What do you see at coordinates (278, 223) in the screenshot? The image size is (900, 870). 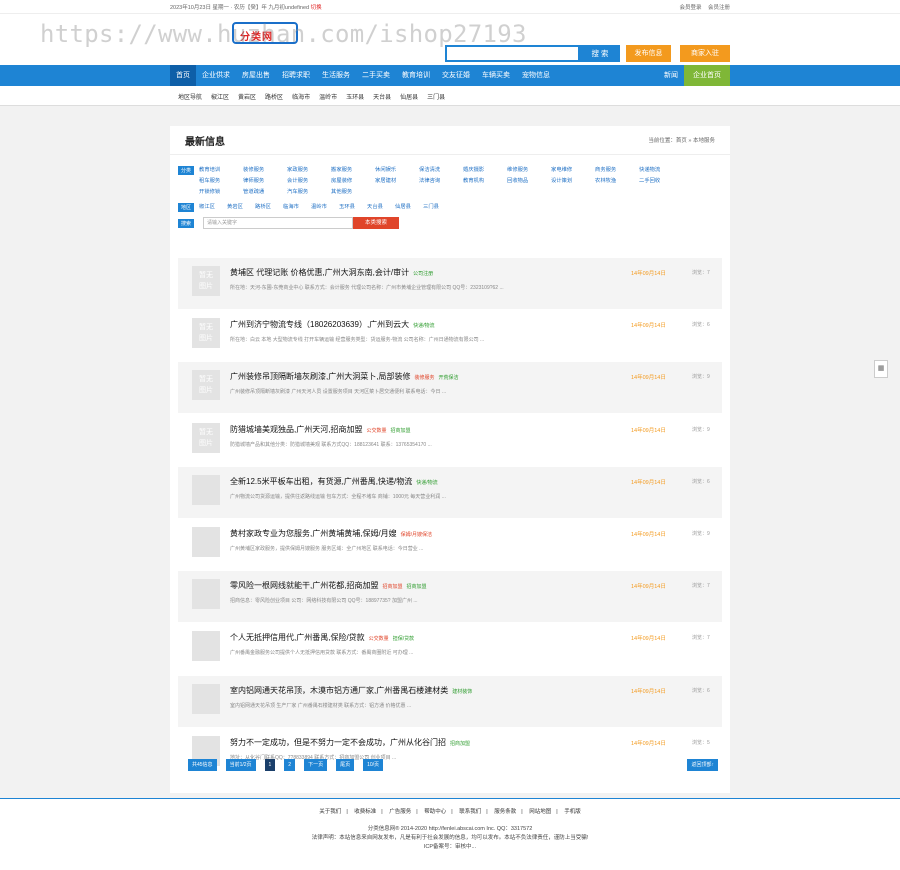 I see `keyword-input: 请输入关键字` at bounding box center [278, 223].